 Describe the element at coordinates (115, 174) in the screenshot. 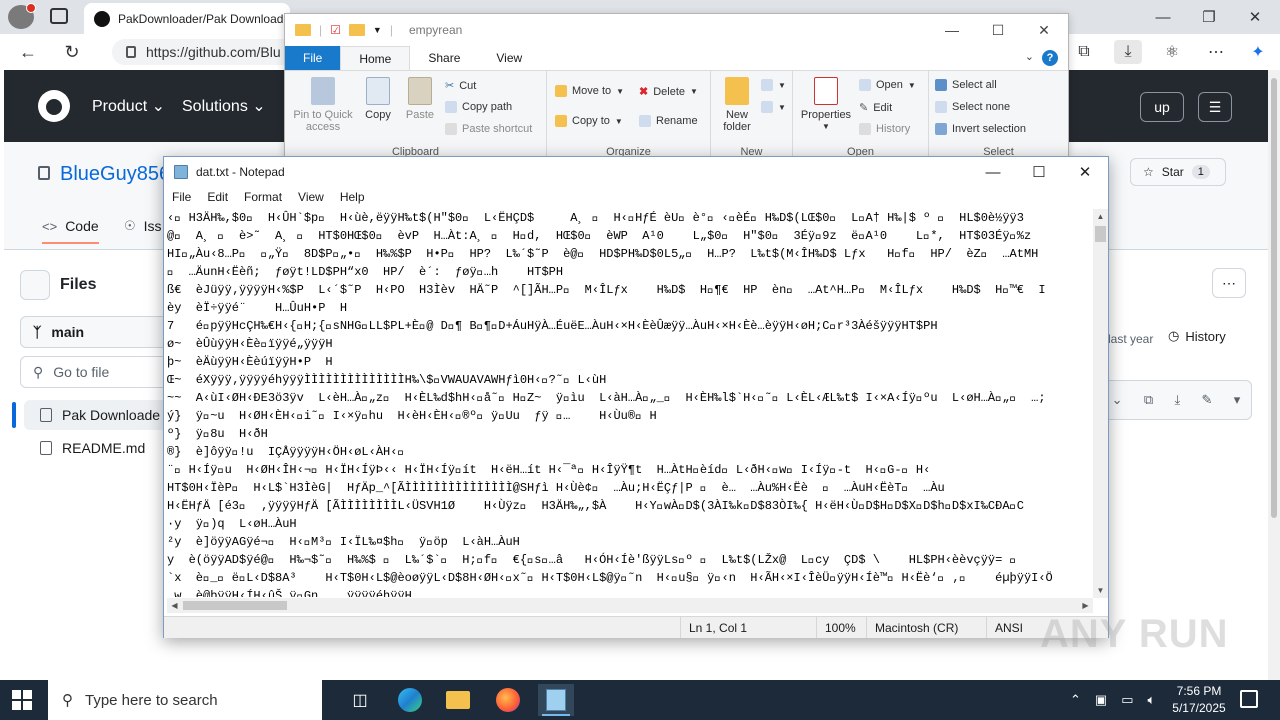

I see `repo-owner-link: BlueGuy856` at that location.